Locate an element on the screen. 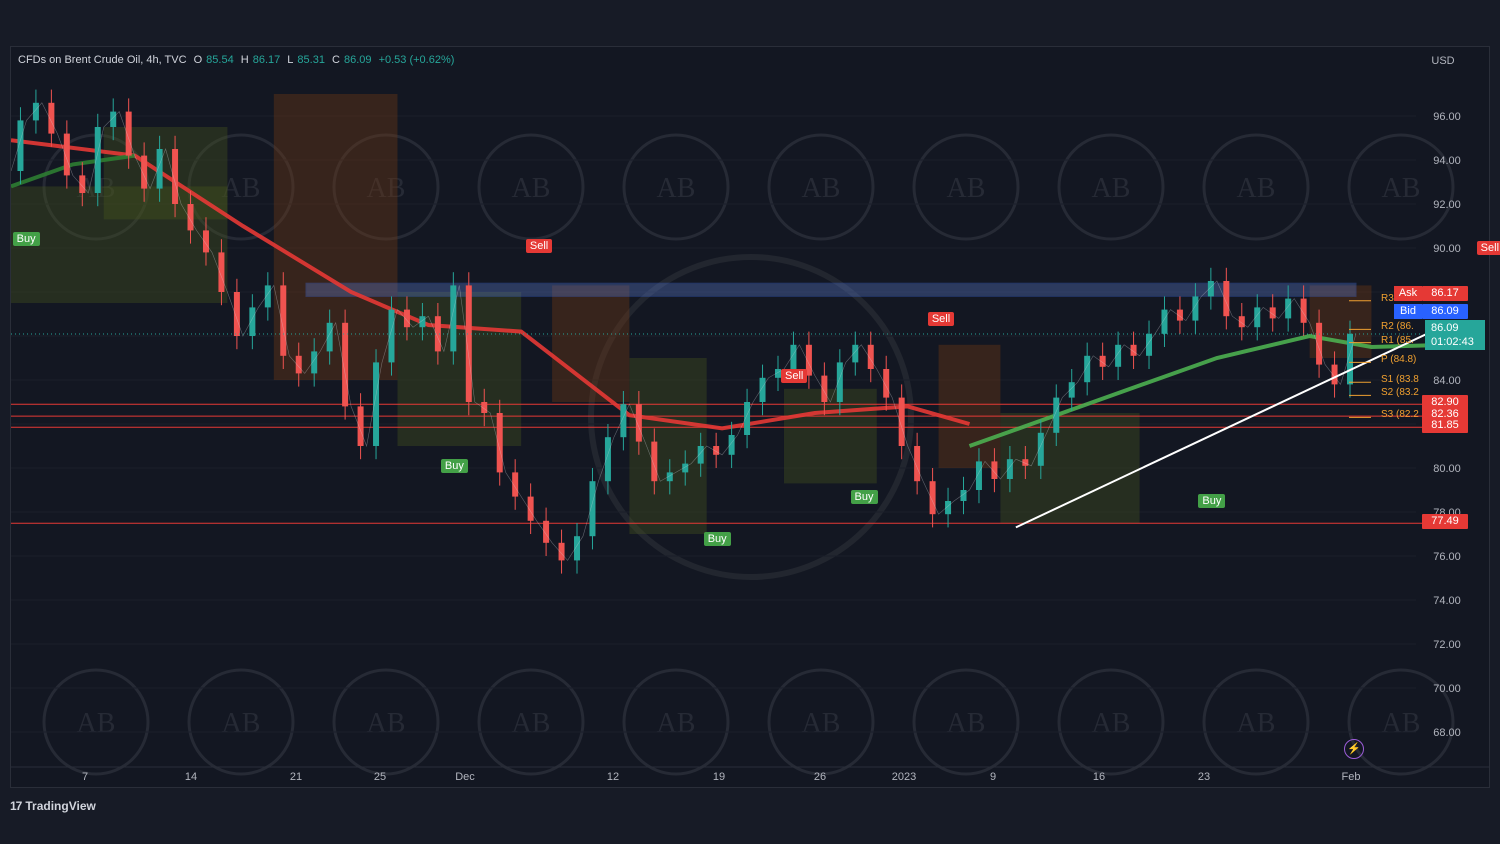 Image resolution: width=1500 pixels, height=844 pixels. level-price-tag: 81.85 is located at coordinates (1445, 426).